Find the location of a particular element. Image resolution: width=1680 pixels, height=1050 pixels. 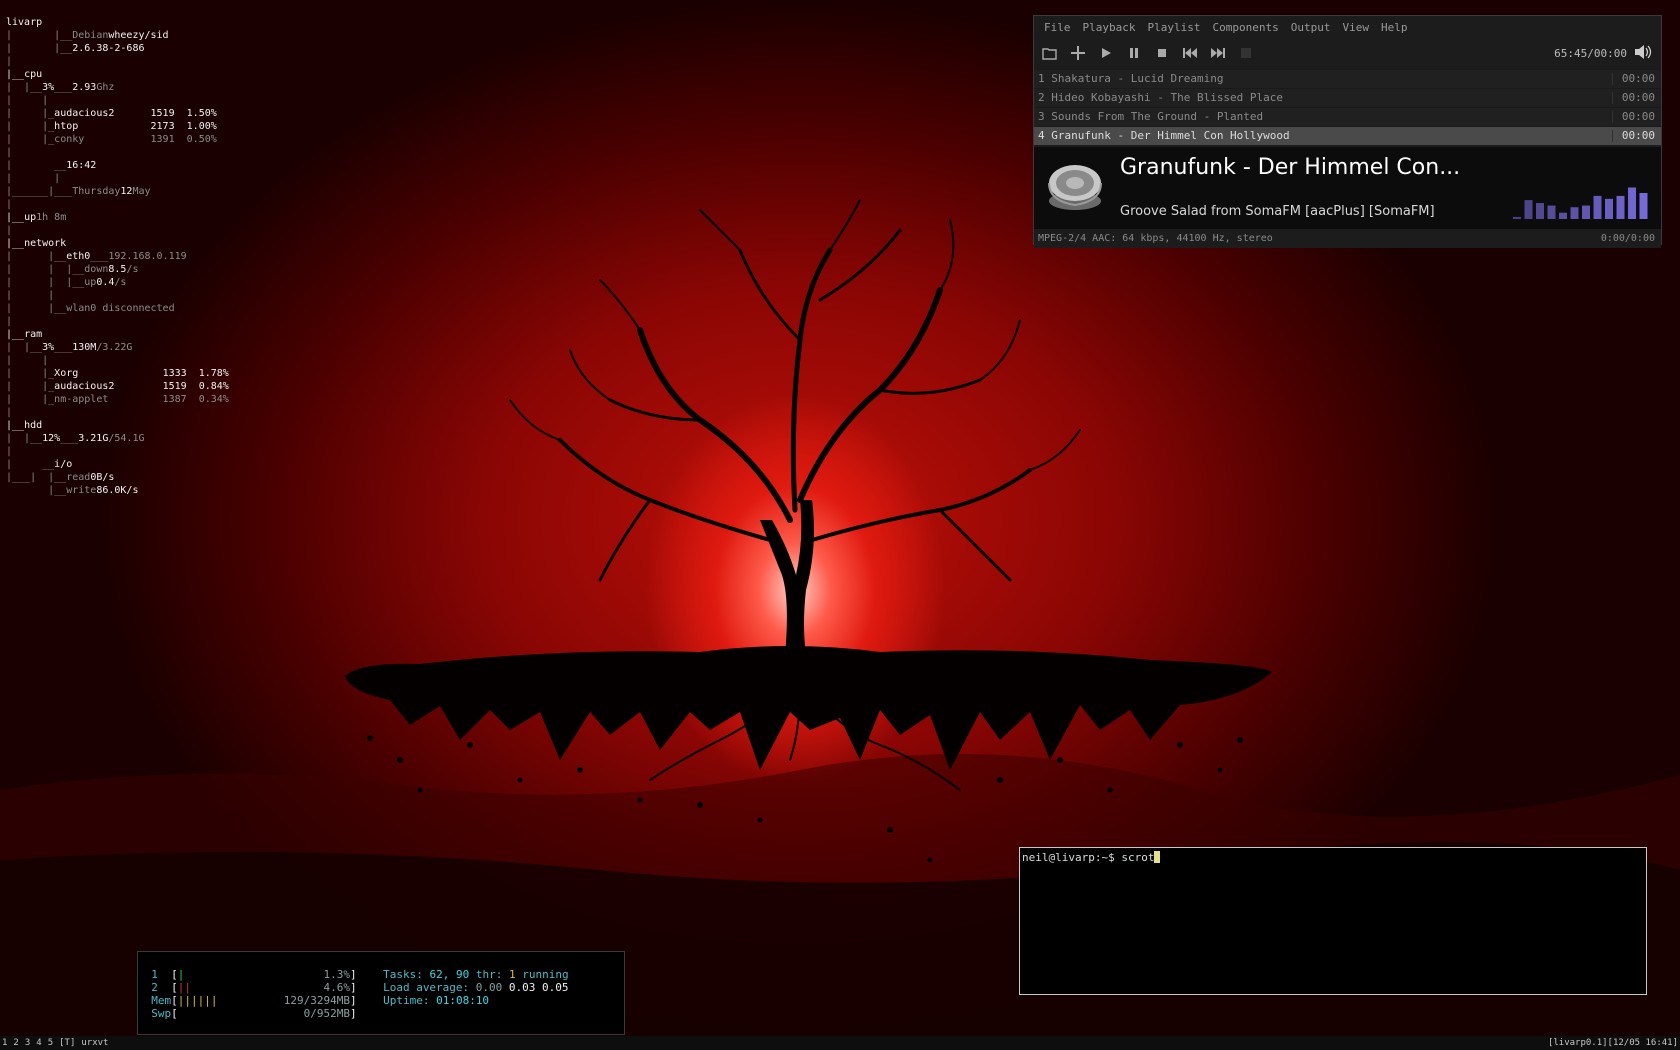

next-button is located at coordinates (1218, 53).